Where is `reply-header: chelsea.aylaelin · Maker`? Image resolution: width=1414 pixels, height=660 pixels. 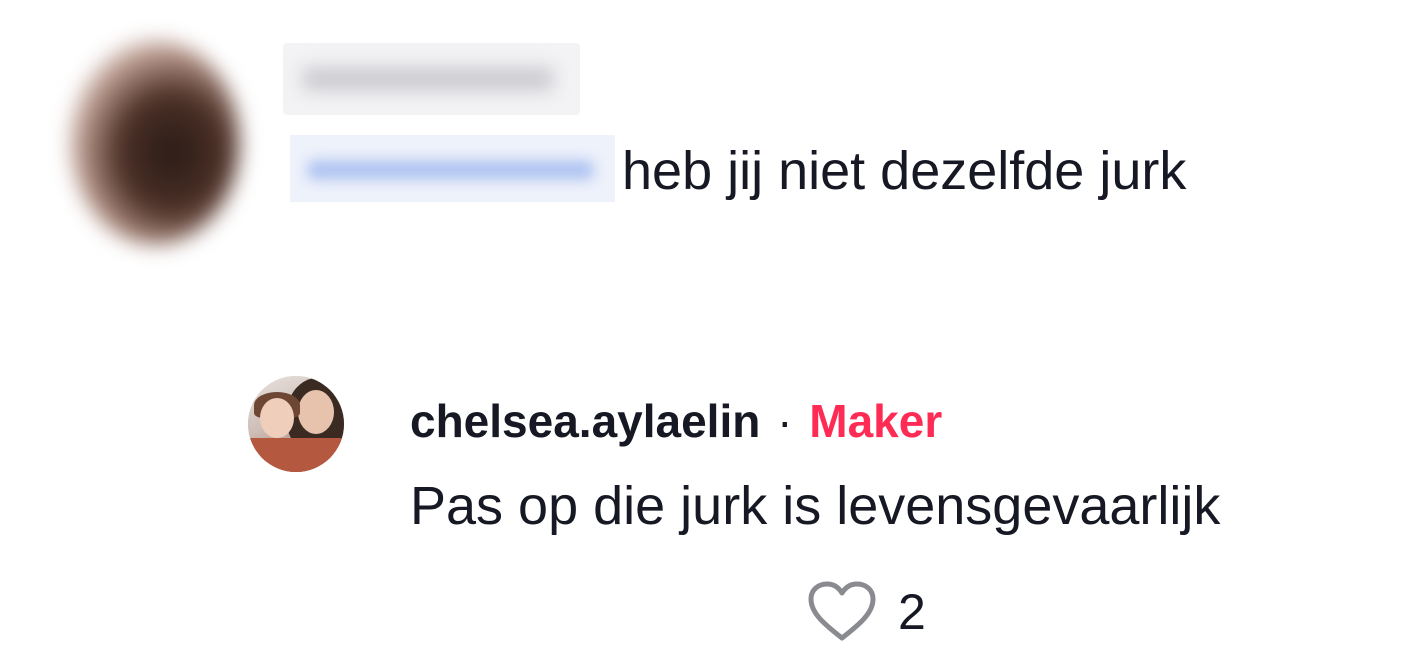
reply-header: chelsea.aylaelin · Maker is located at coordinates (676, 421).